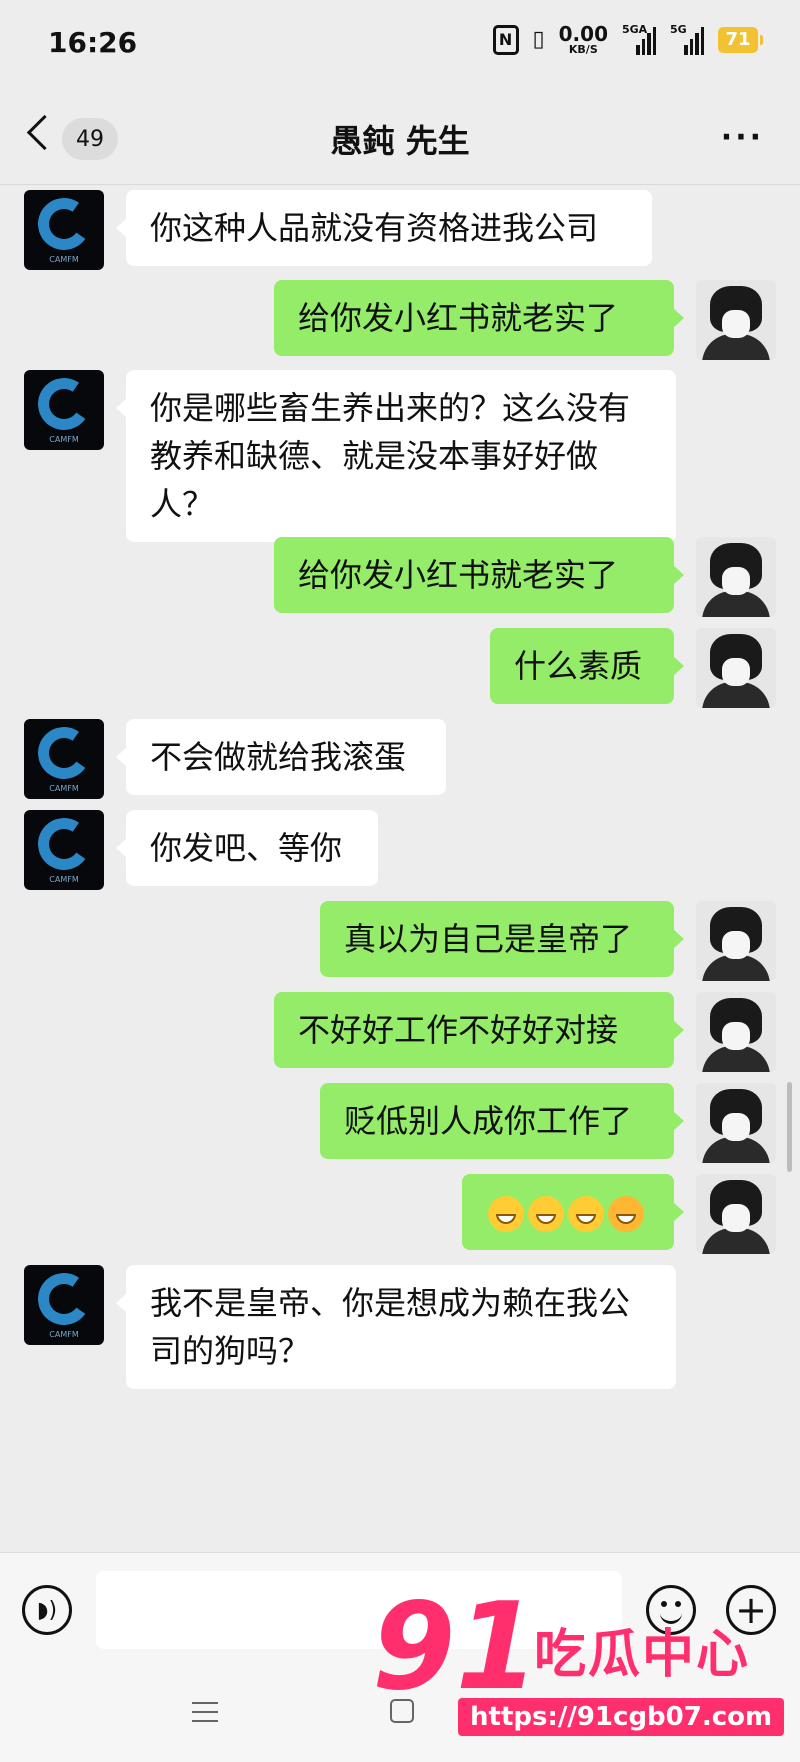  What do you see at coordinates (583, 34) in the screenshot?
I see `network-speed-value: 0.00` at bounding box center [583, 34].